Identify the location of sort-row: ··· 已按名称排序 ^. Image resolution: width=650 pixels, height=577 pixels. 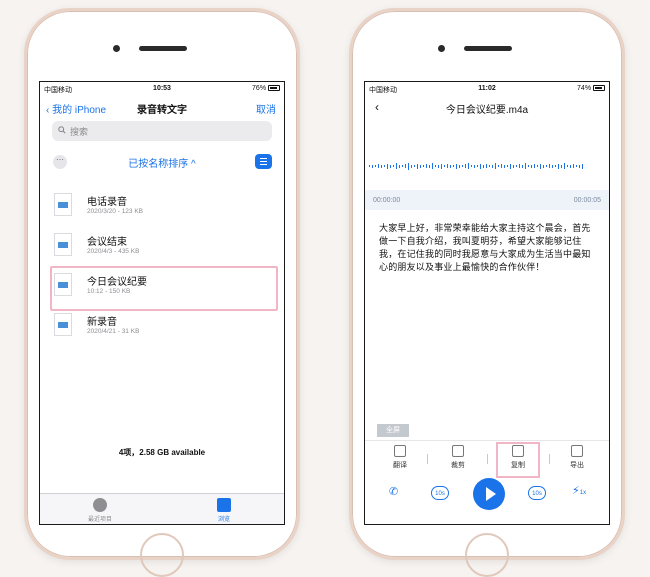
(162, 160).